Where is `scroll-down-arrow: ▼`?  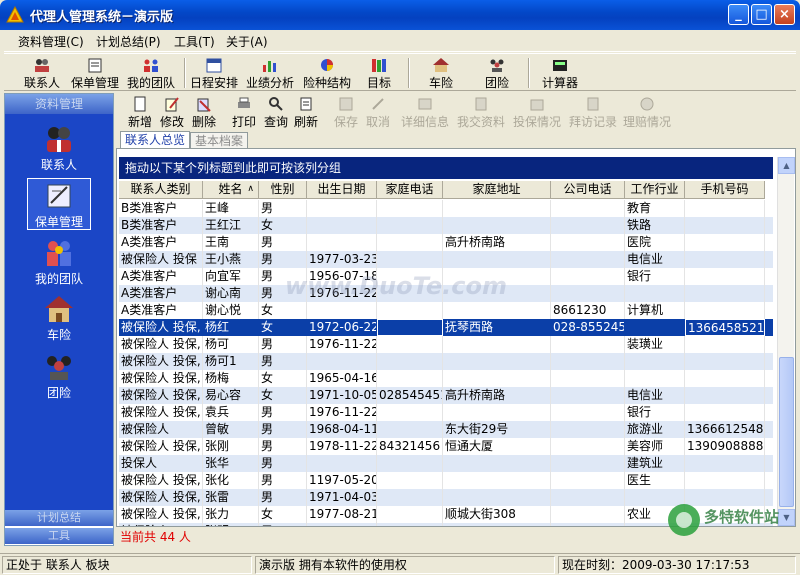 scroll-down-arrow: ▼ is located at coordinates (786, 517).